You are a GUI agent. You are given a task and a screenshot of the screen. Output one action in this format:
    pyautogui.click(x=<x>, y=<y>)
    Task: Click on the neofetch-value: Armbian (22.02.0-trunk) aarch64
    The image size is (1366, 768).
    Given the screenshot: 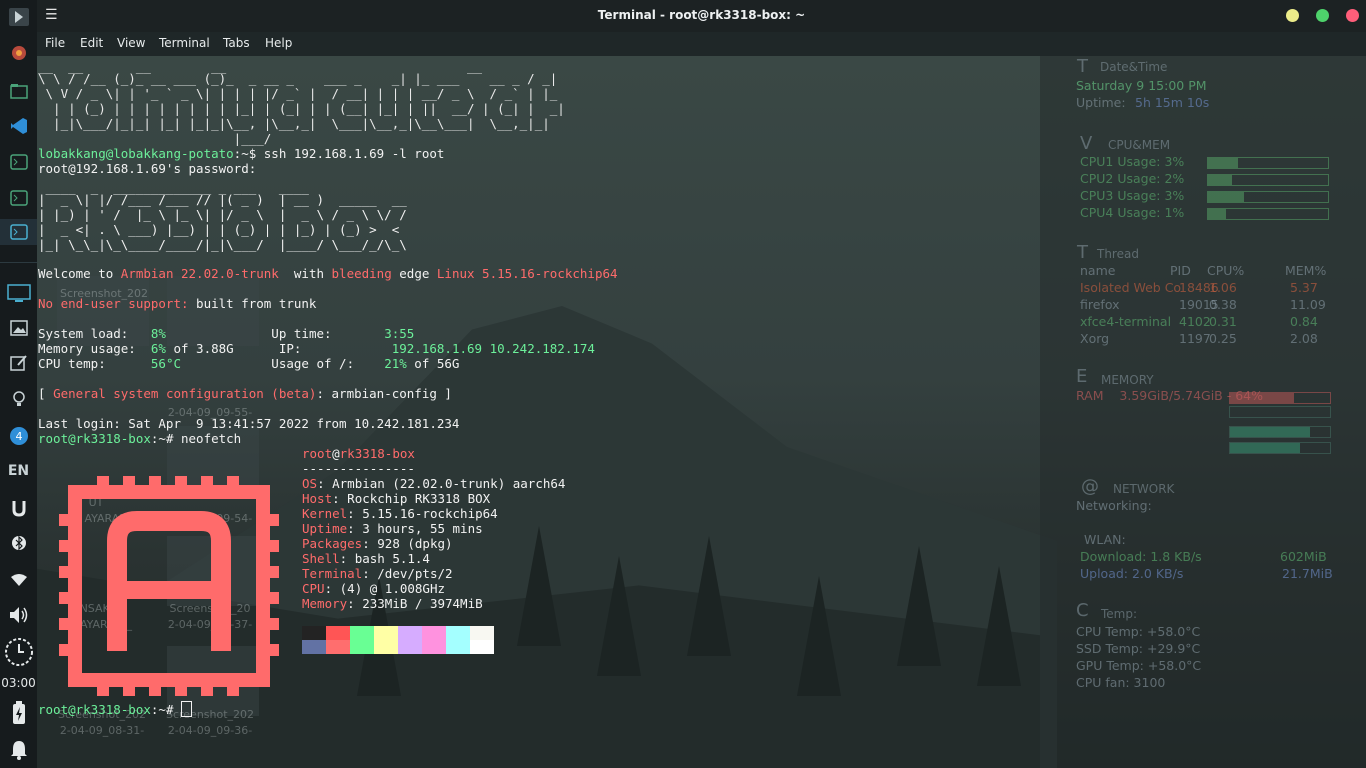 What is the action you would take?
    pyautogui.click(x=449, y=483)
    